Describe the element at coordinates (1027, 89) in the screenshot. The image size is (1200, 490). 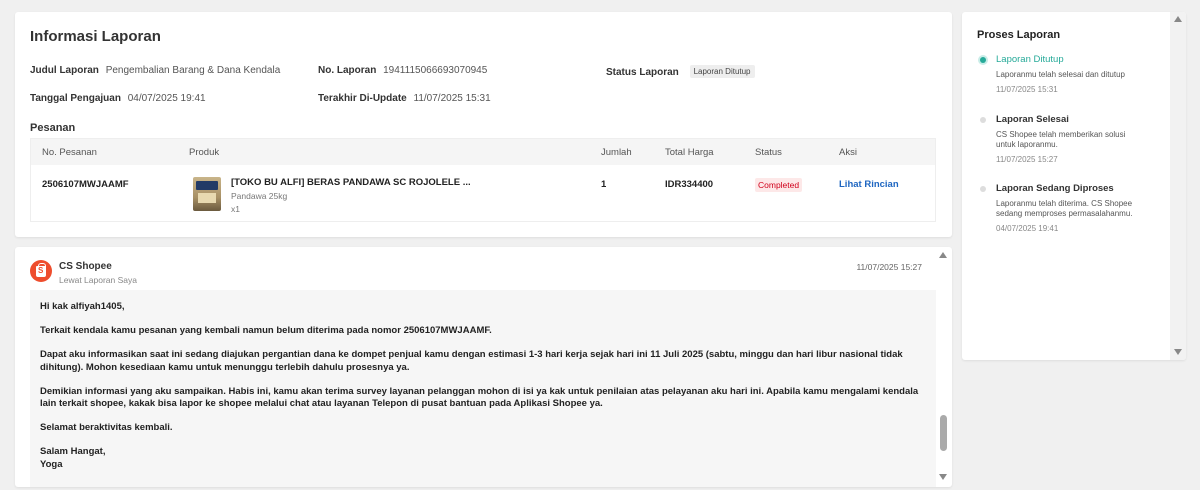
I see `step-time: 11/07/2025 15:31` at that location.